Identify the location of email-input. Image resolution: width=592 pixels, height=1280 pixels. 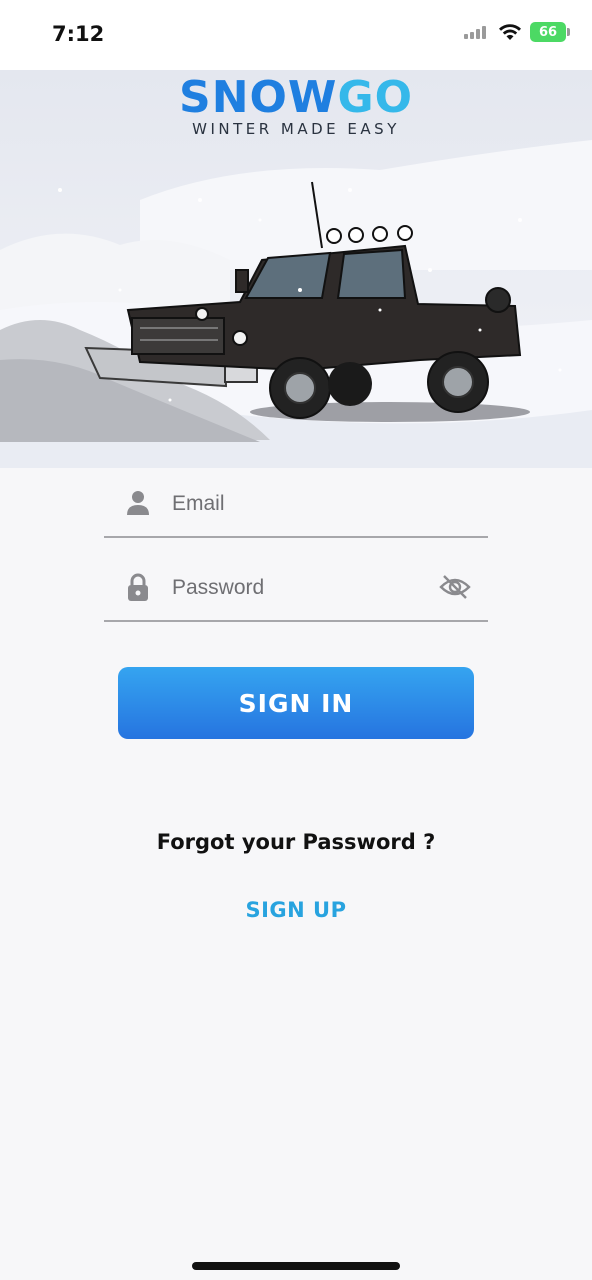
(297, 504).